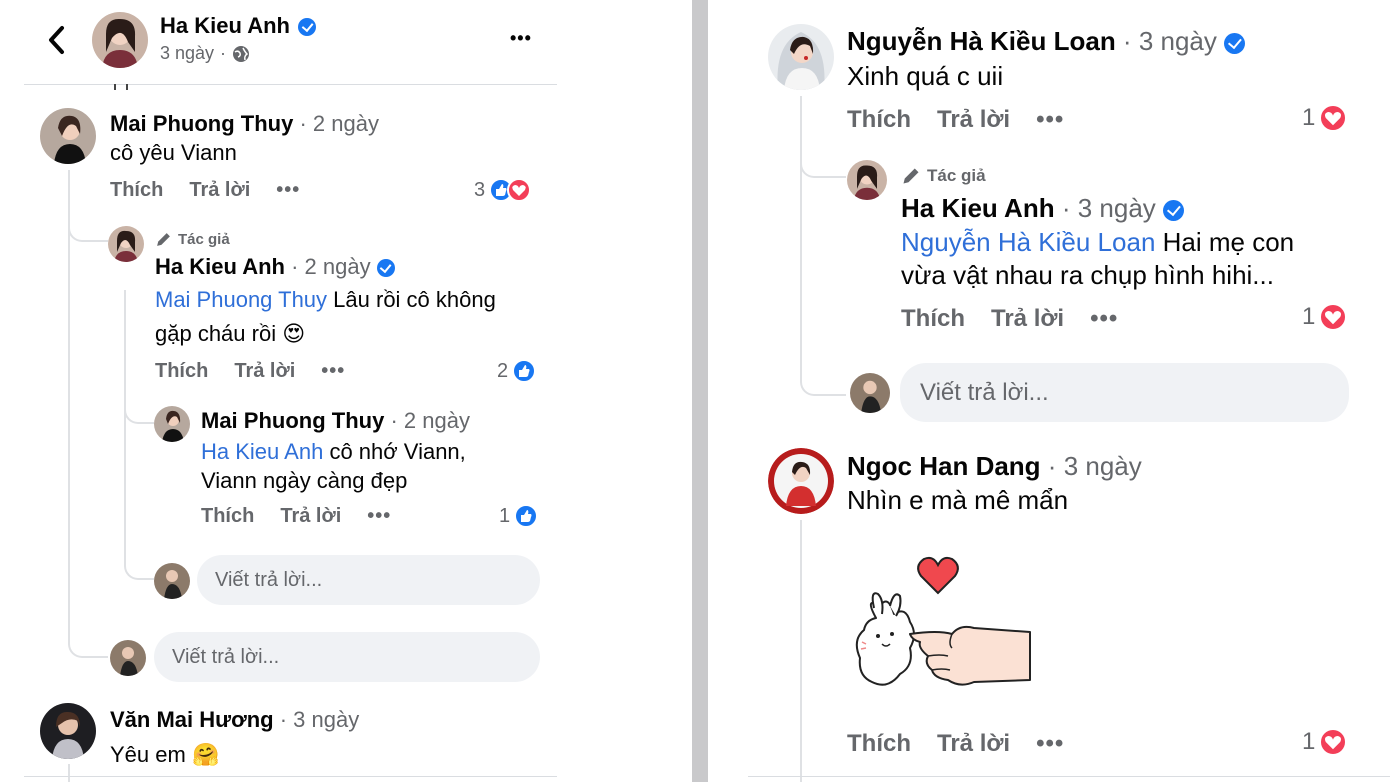 Image resolution: width=1390 pixels, height=782 pixels. I want to click on comment-header: Mai Phuong Thuy · 2 ngày, so click(335, 420).